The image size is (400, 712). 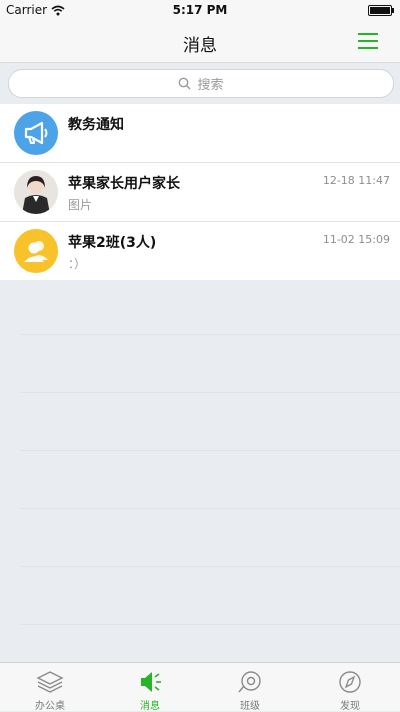 I want to click on message-time: 11-02 15:09, so click(x=356, y=239).